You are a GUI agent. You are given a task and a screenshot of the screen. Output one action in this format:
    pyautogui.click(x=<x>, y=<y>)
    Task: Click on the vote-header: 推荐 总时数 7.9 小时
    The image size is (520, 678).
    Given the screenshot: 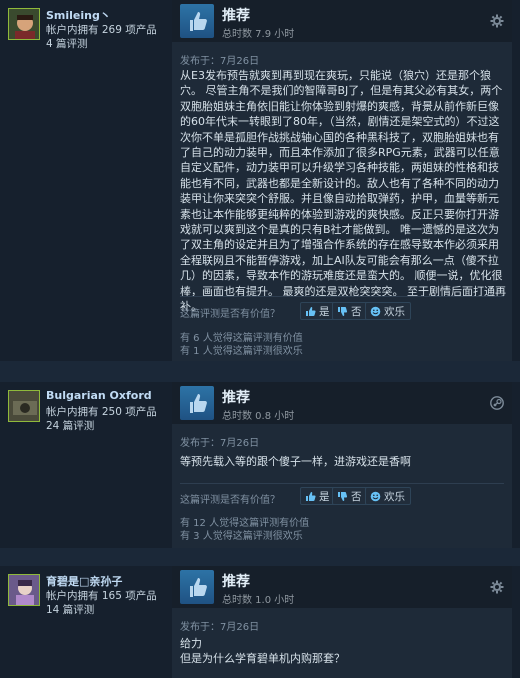 What is the action you would take?
    pyautogui.click(x=342, y=21)
    